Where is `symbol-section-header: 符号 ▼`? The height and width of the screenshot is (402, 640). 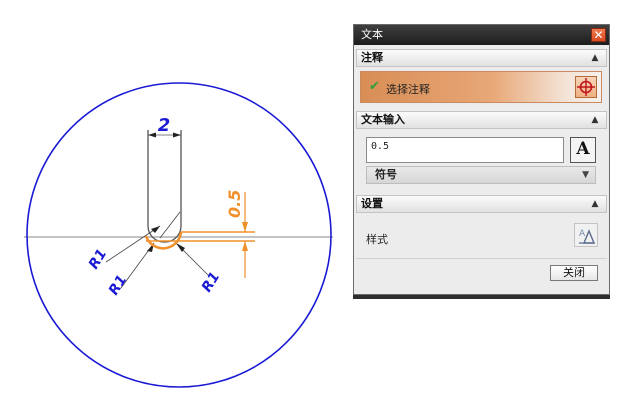
symbol-section-header: 符号 ▼ is located at coordinates (481, 175).